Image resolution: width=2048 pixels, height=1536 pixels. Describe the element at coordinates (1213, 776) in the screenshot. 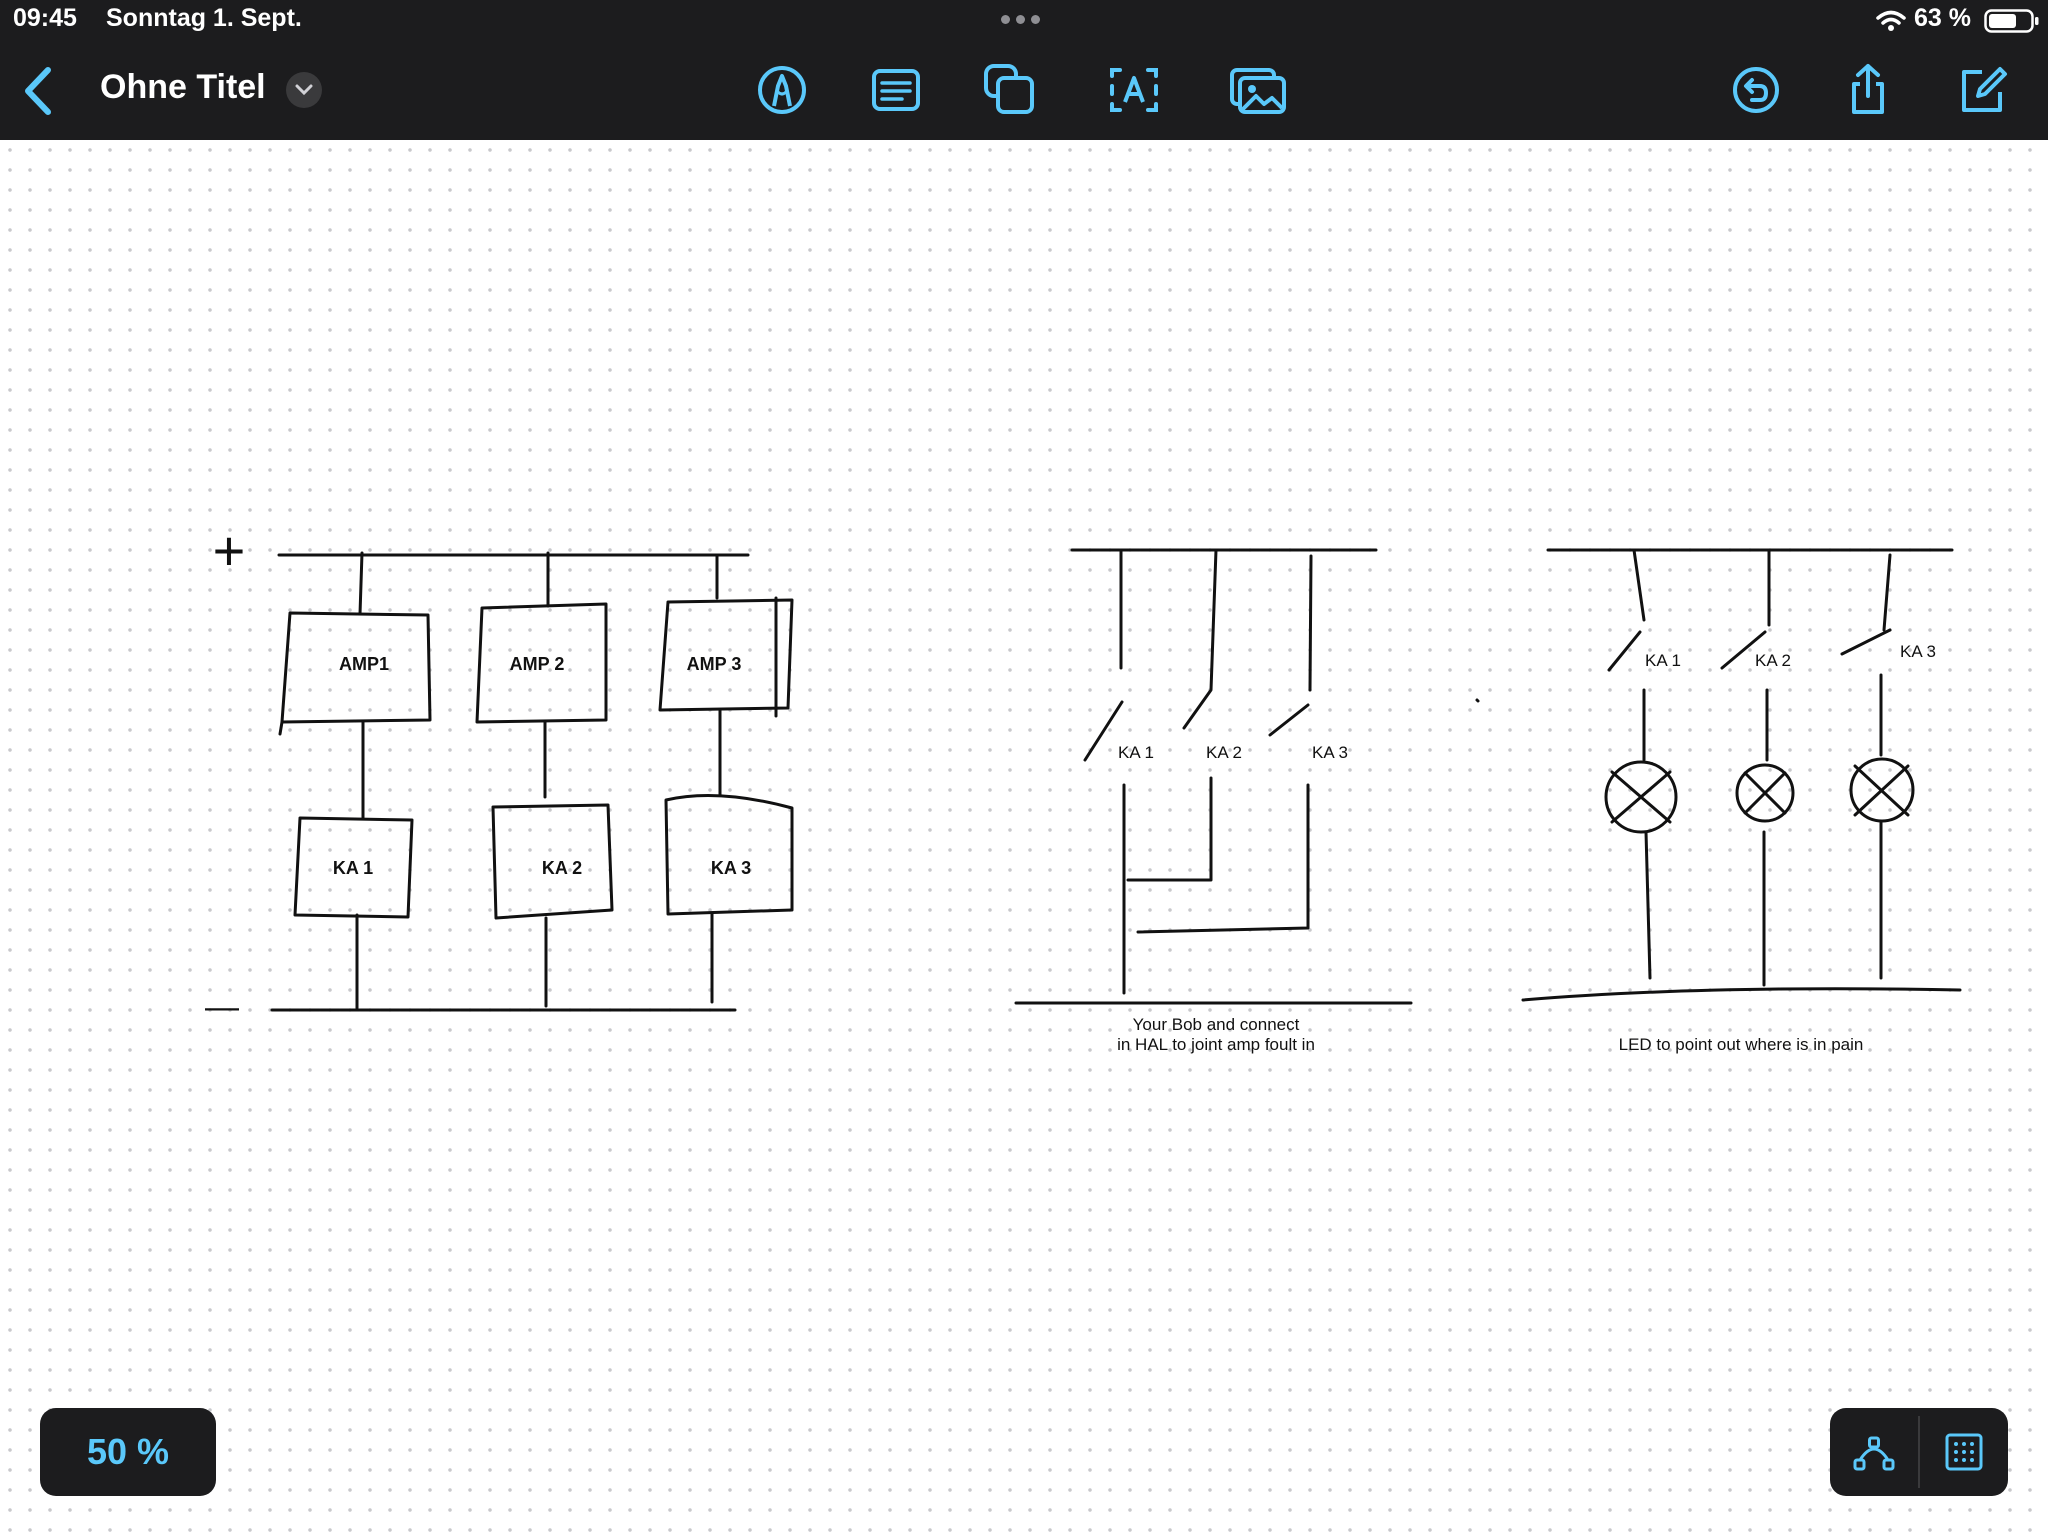

I see `contact-wiring-drawing` at that location.